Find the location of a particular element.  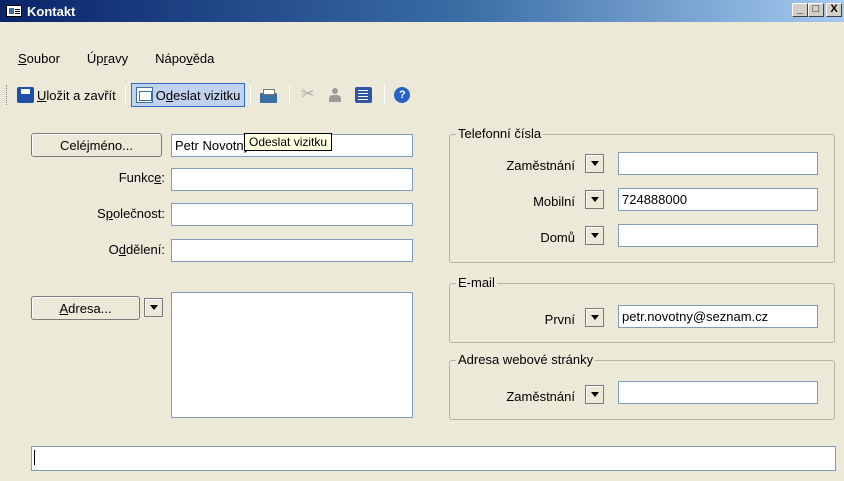

work-phone-label: Zaměstnání is located at coordinates (540, 165).